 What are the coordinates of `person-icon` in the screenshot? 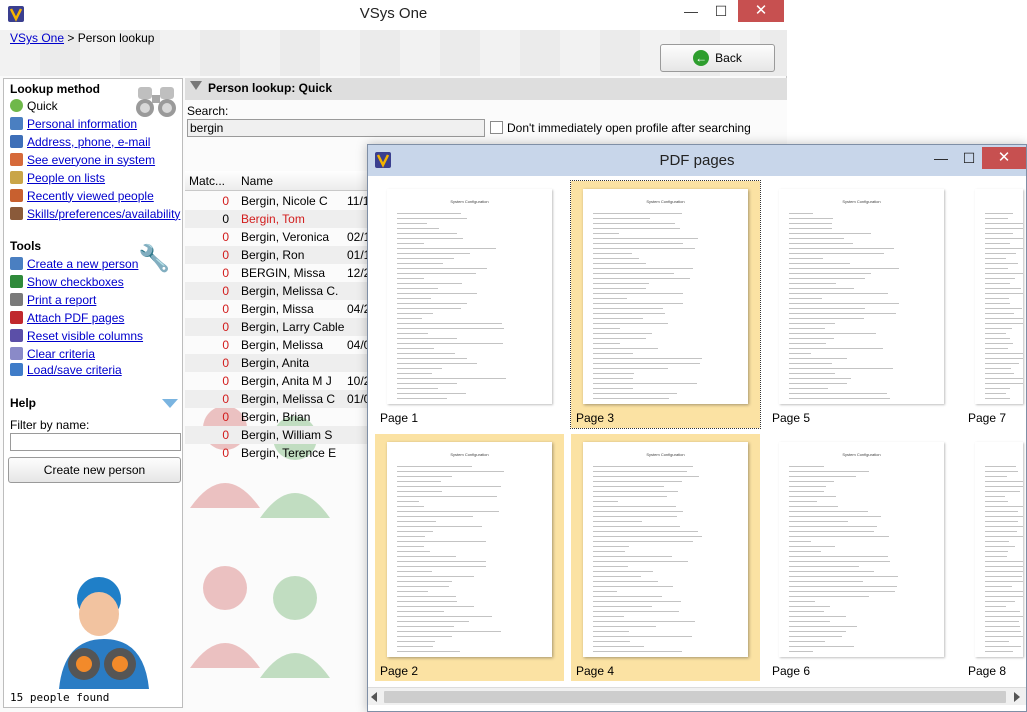 It's located at (16, 123).